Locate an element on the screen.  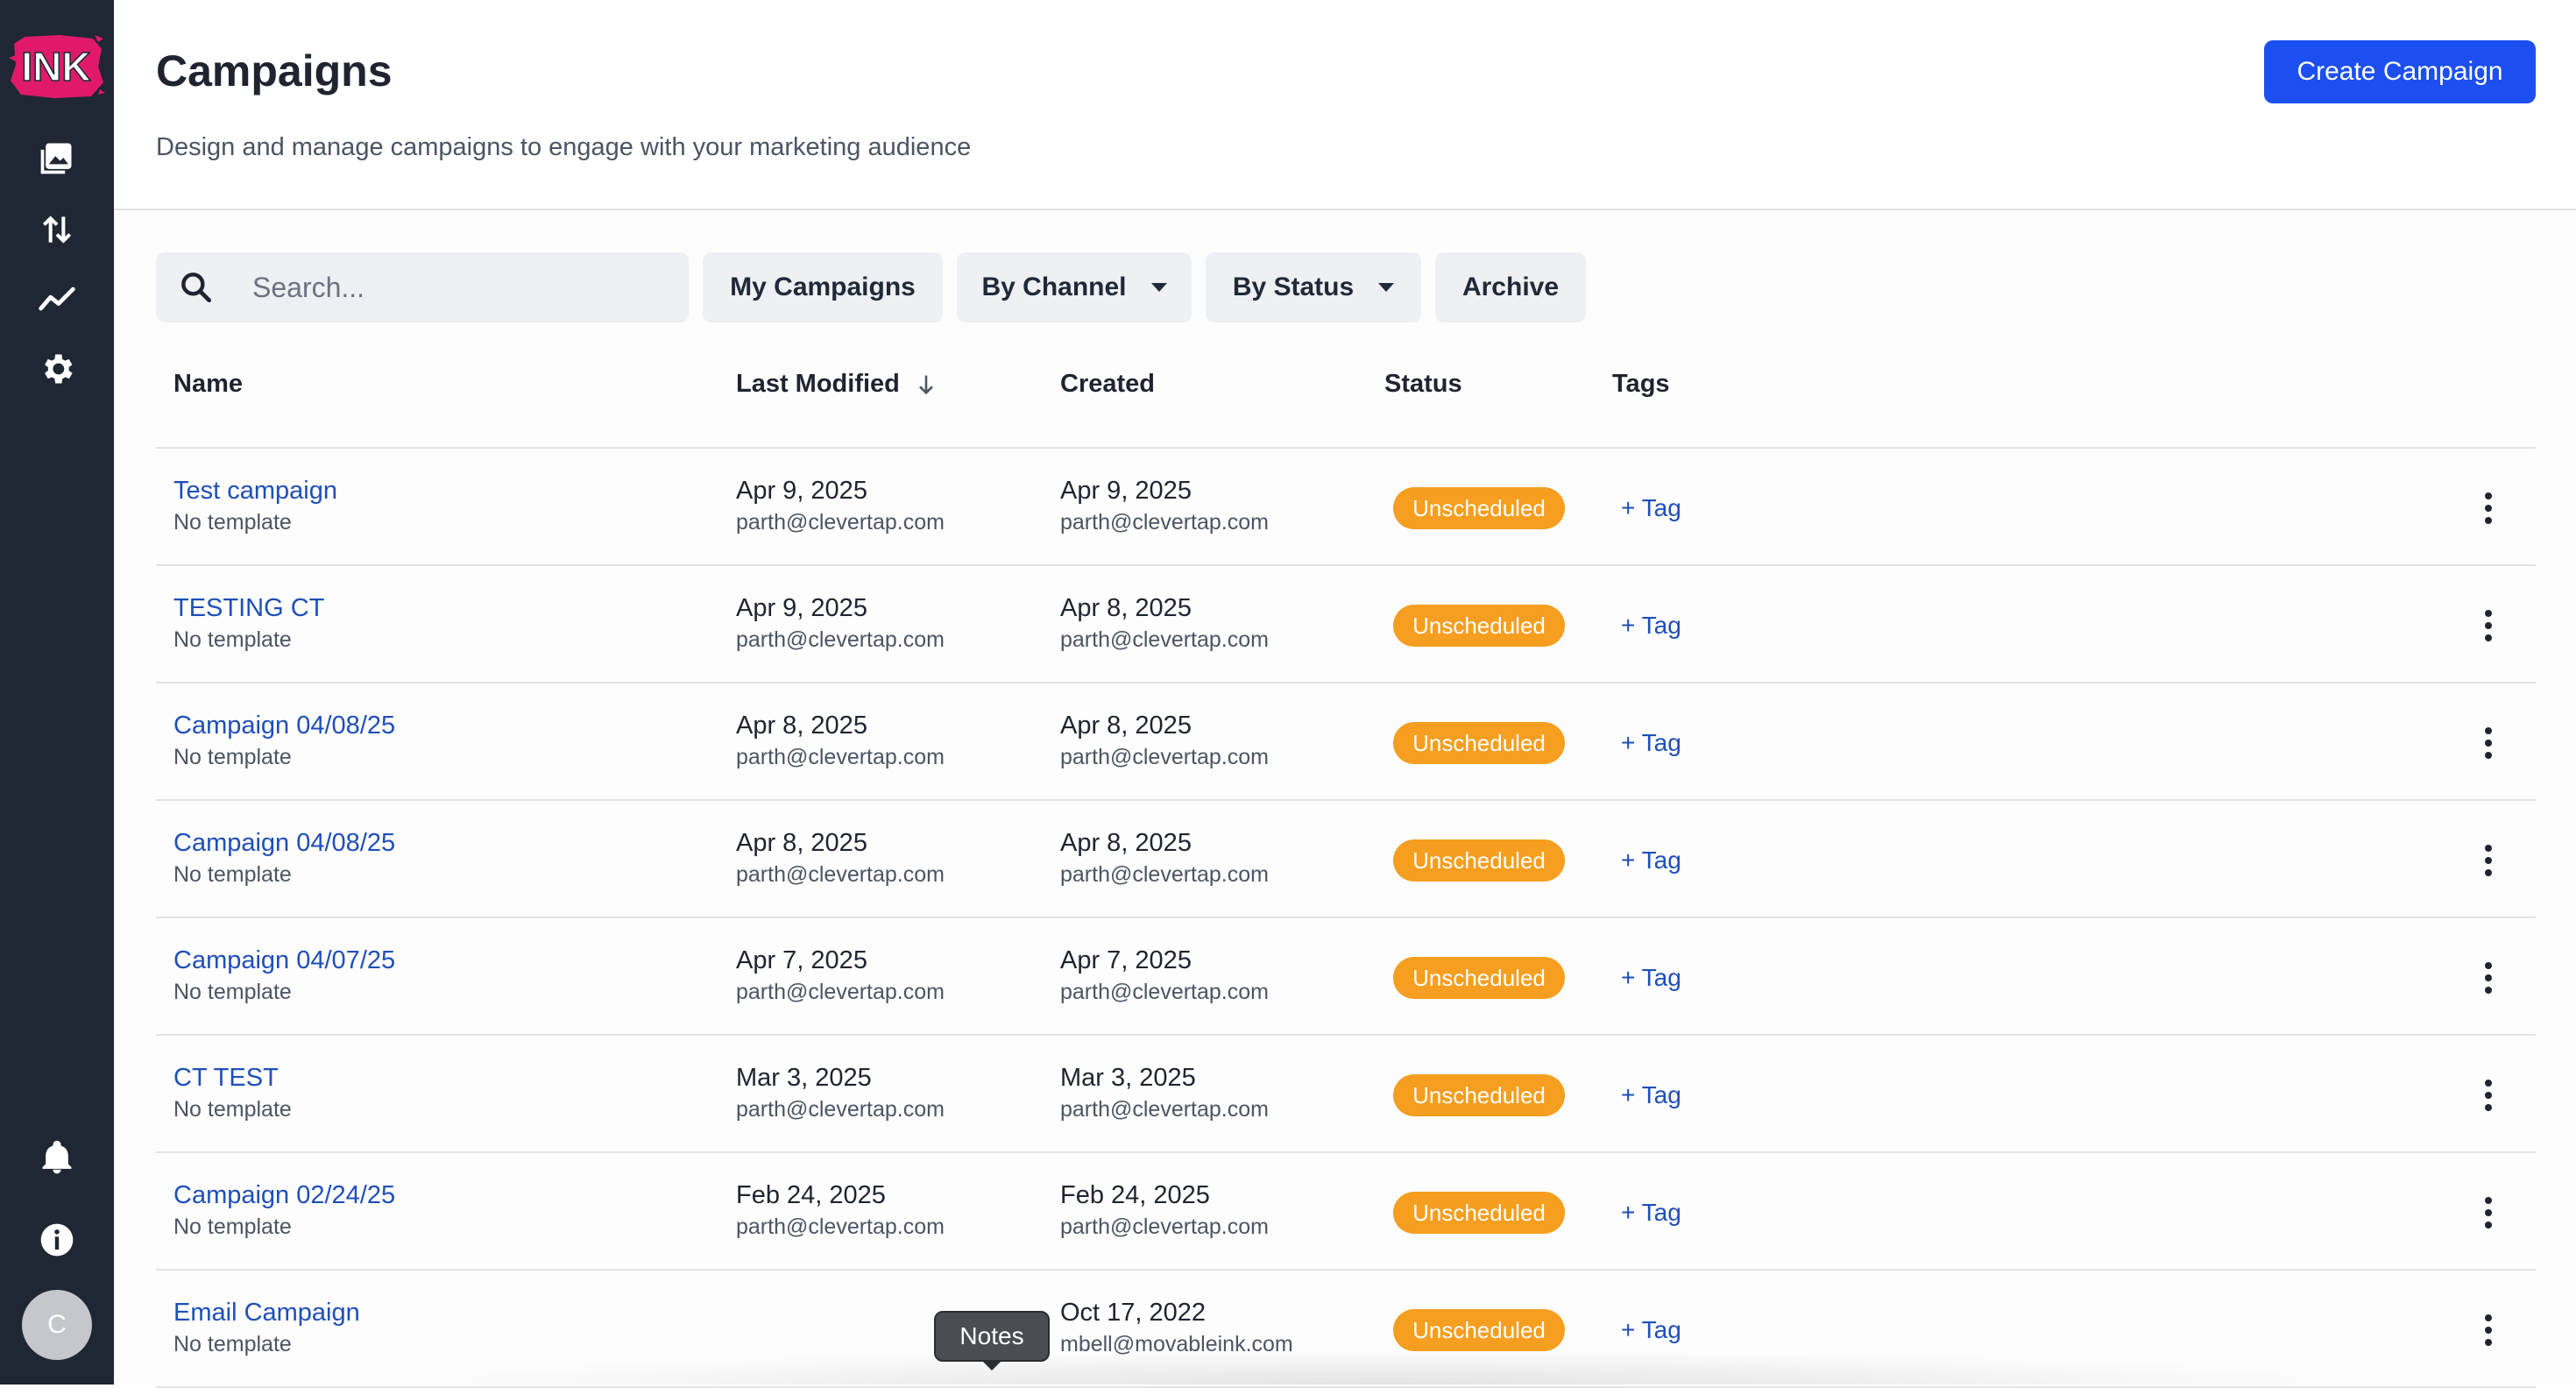
campaign-name-link: TESTING CT is located at coordinates (248, 609).